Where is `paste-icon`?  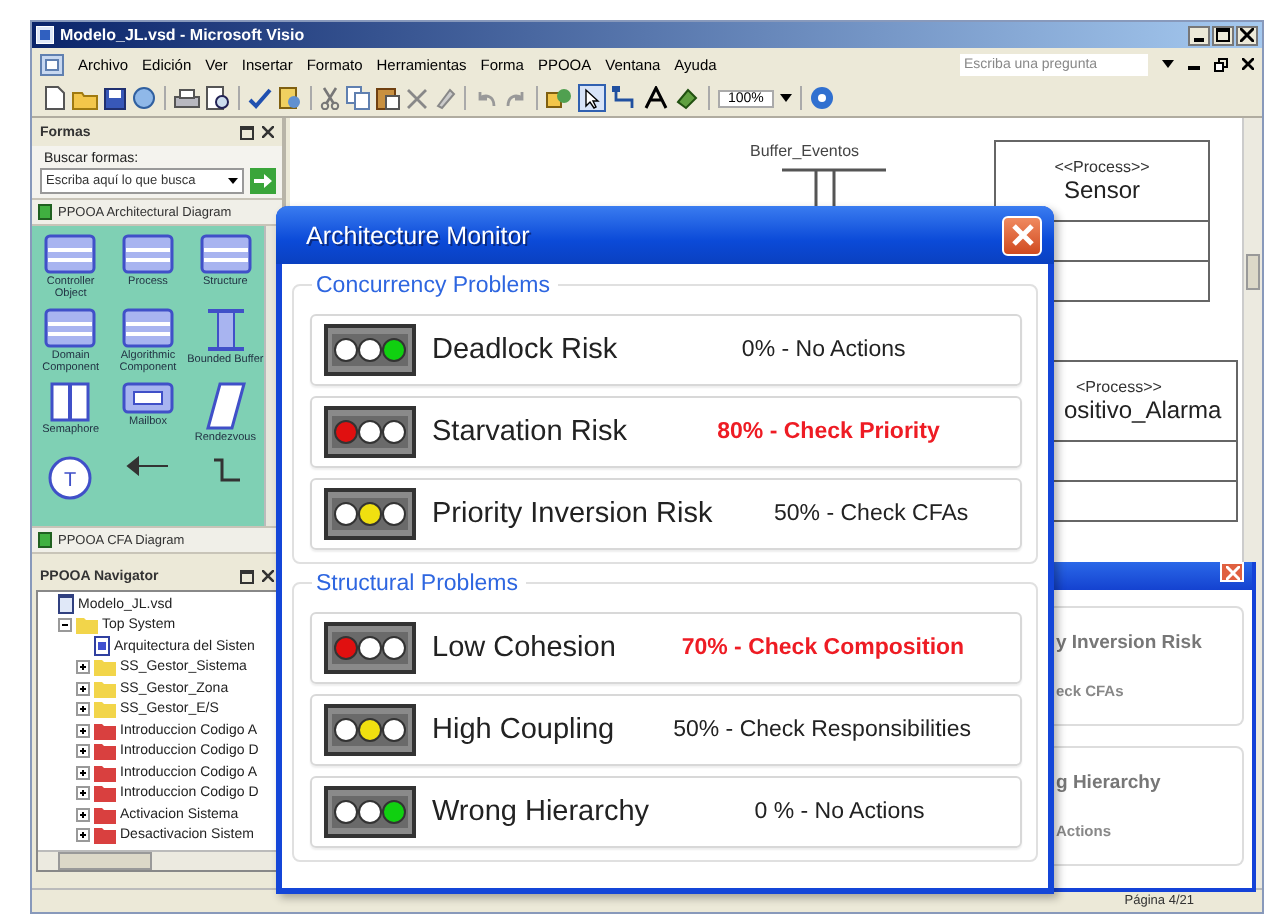
paste-icon is located at coordinates (388, 98).